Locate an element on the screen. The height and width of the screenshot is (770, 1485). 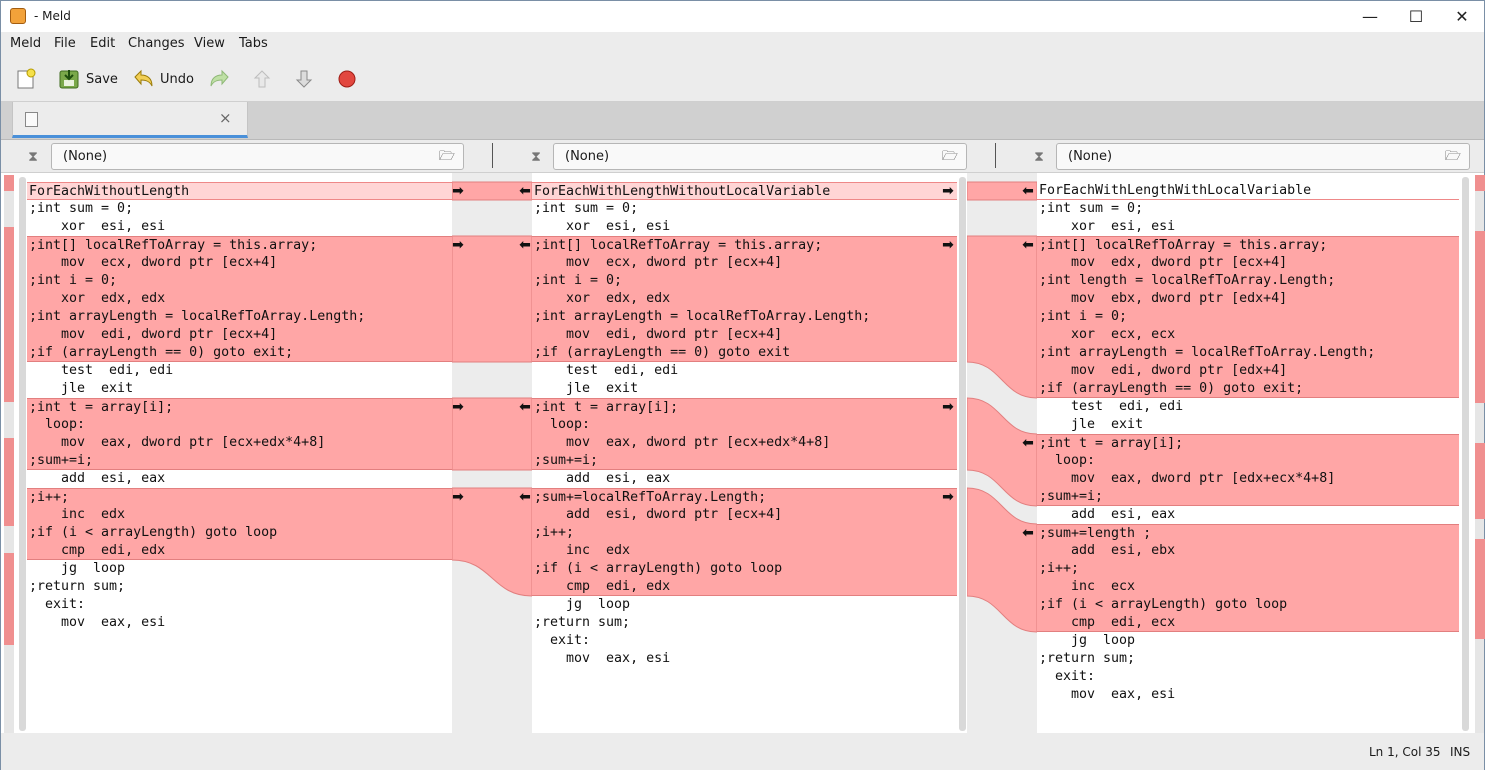
menu-edit: Edit is located at coordinates (102, 43).